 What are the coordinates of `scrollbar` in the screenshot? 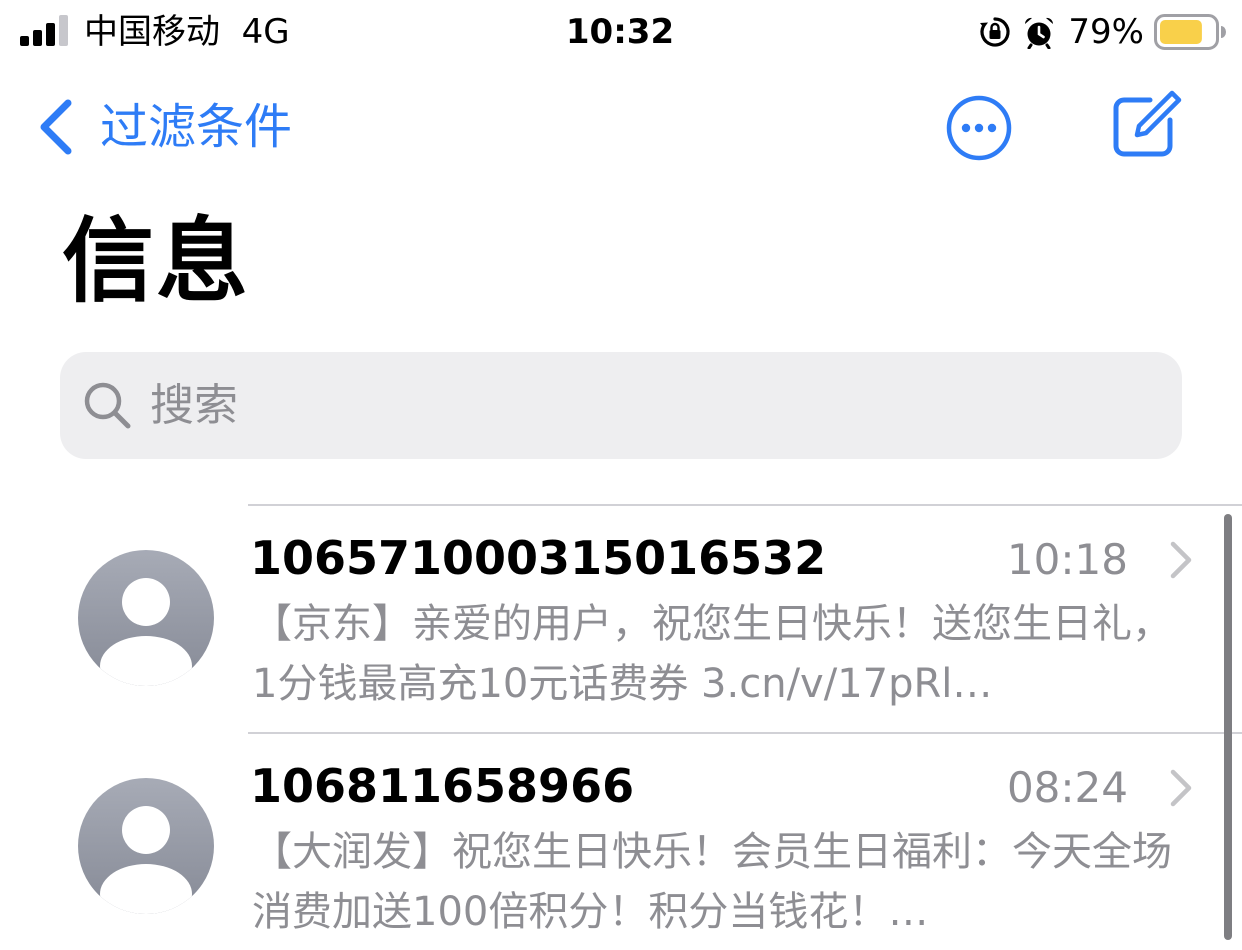 It's located at (1228, 727).